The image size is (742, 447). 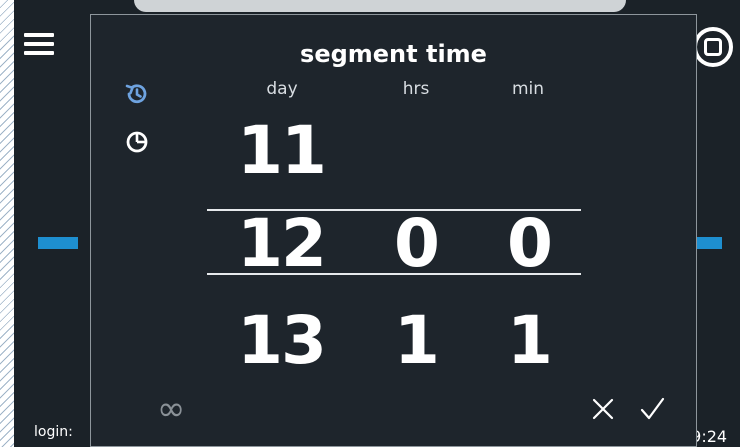 I want to click on column-header-day: day, so click(x=282, y=89).